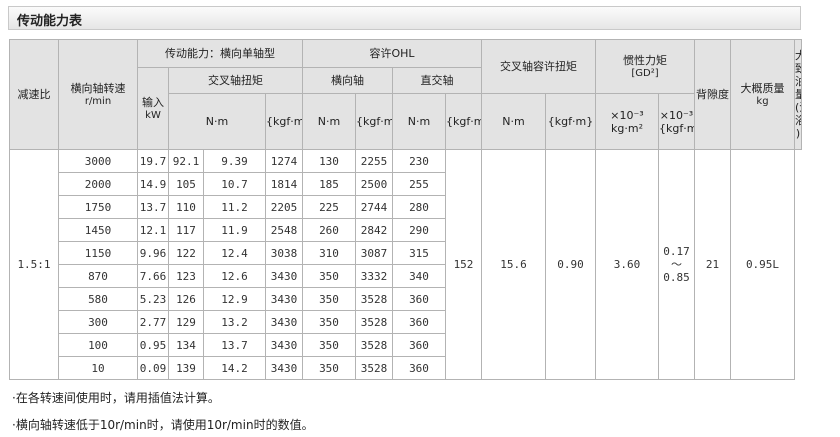  Describe the element at coordinates (234, 207) in the screenshot. I see `cell-torque-kgfm: 11.2` at that location.